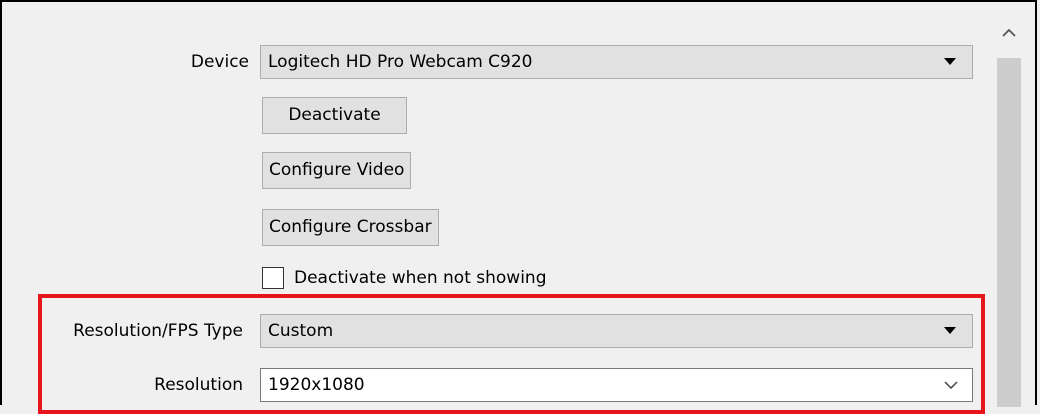  What do you see at coordinates (316, 385) in the screenshot?
I see `resolution-value: 1920x1080` at bounding box center [316, 385].